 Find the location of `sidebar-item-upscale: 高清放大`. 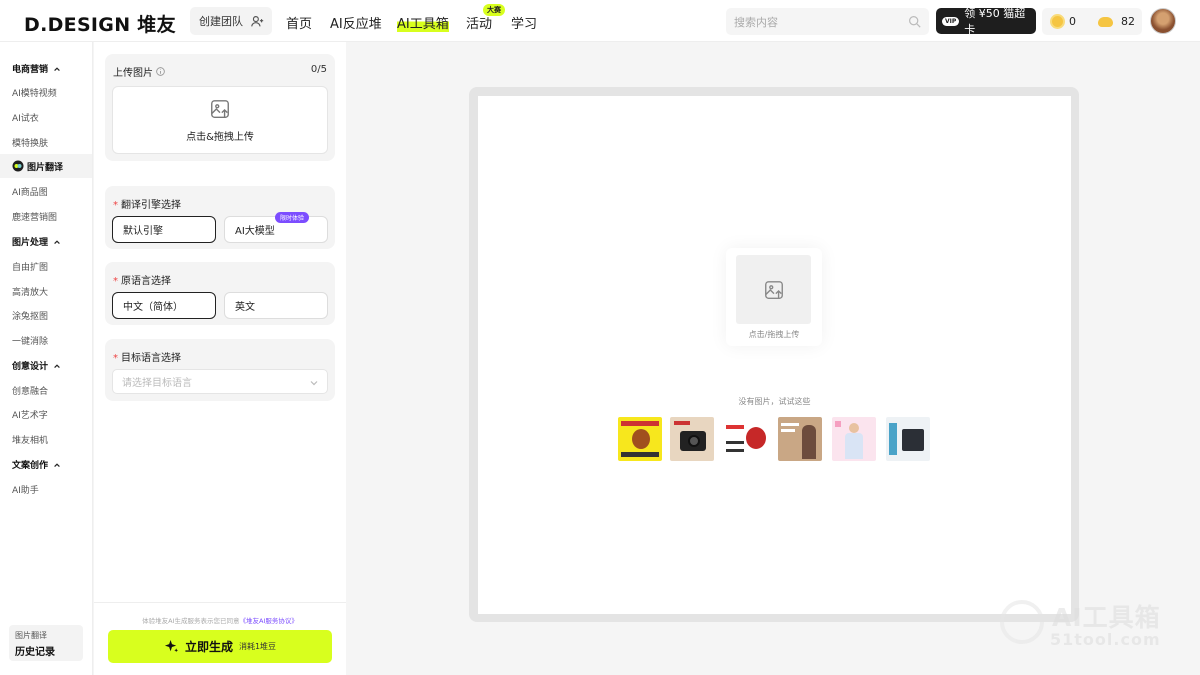

sidebar-item-upscale: 高清放大 is located at coordinates (30, 291).